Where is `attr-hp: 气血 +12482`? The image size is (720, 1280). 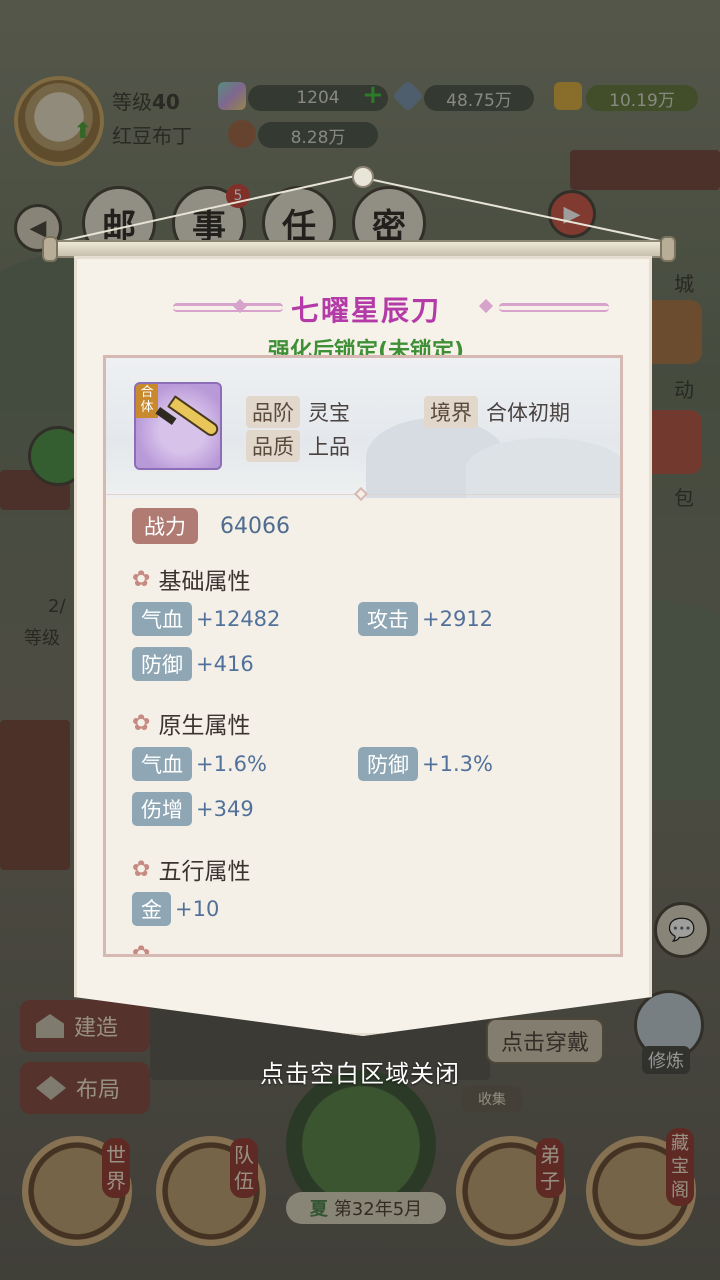 attr-hp: 气血 +12482 is located at coordinates (206, 619).